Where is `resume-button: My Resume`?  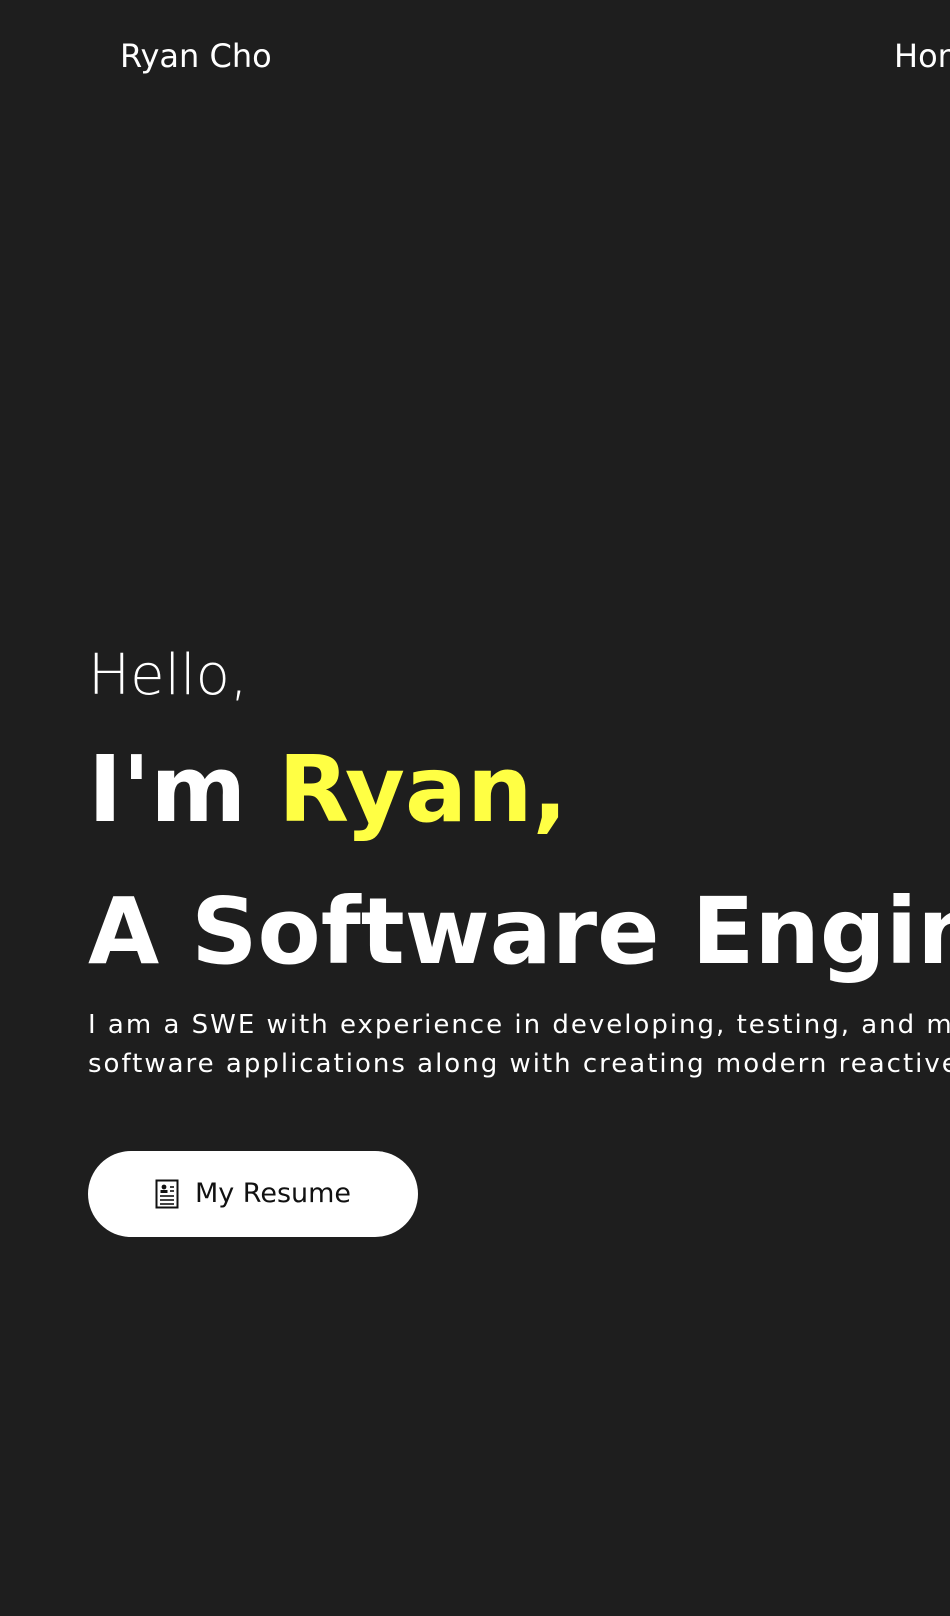
resume-button: My Resume is located at coordinates (253, 1194).